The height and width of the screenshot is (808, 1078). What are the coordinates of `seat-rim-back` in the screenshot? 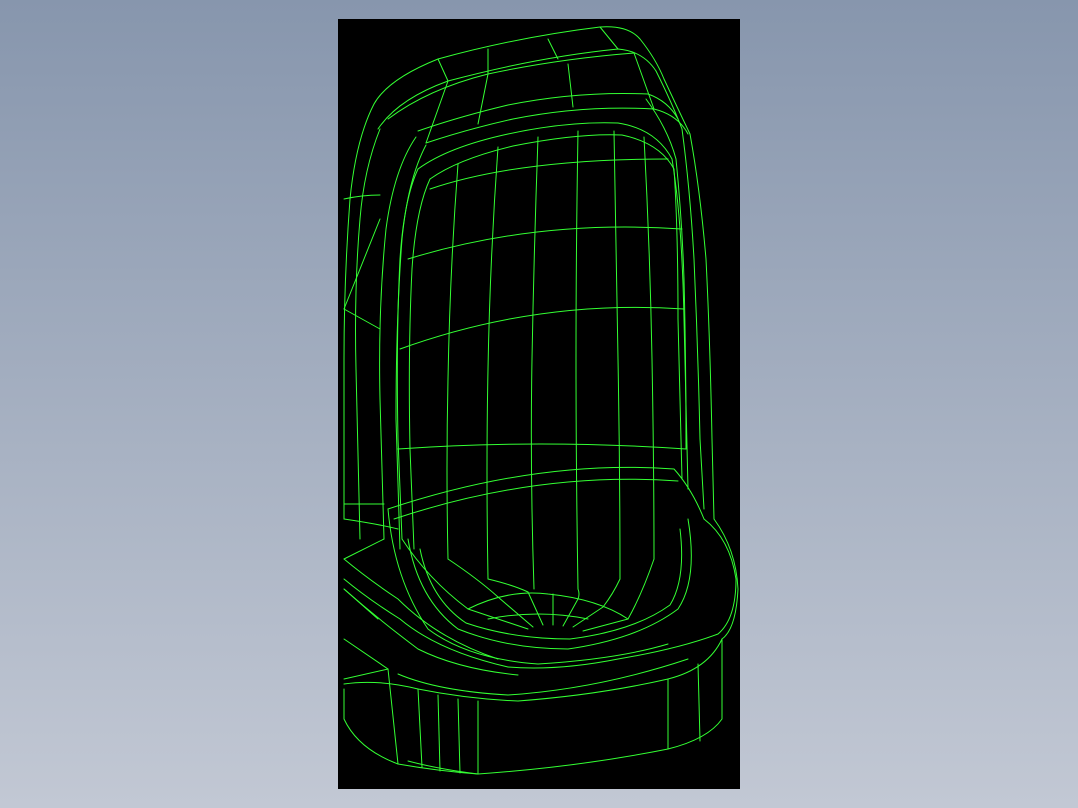 It's located at (546, 493).